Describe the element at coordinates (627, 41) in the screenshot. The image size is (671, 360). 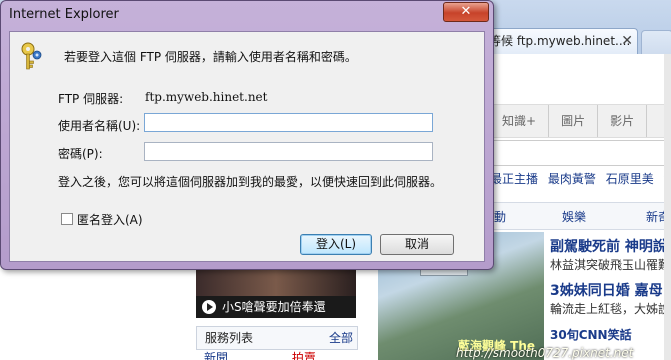
I see `tab-close-icon: ✕` at that location.